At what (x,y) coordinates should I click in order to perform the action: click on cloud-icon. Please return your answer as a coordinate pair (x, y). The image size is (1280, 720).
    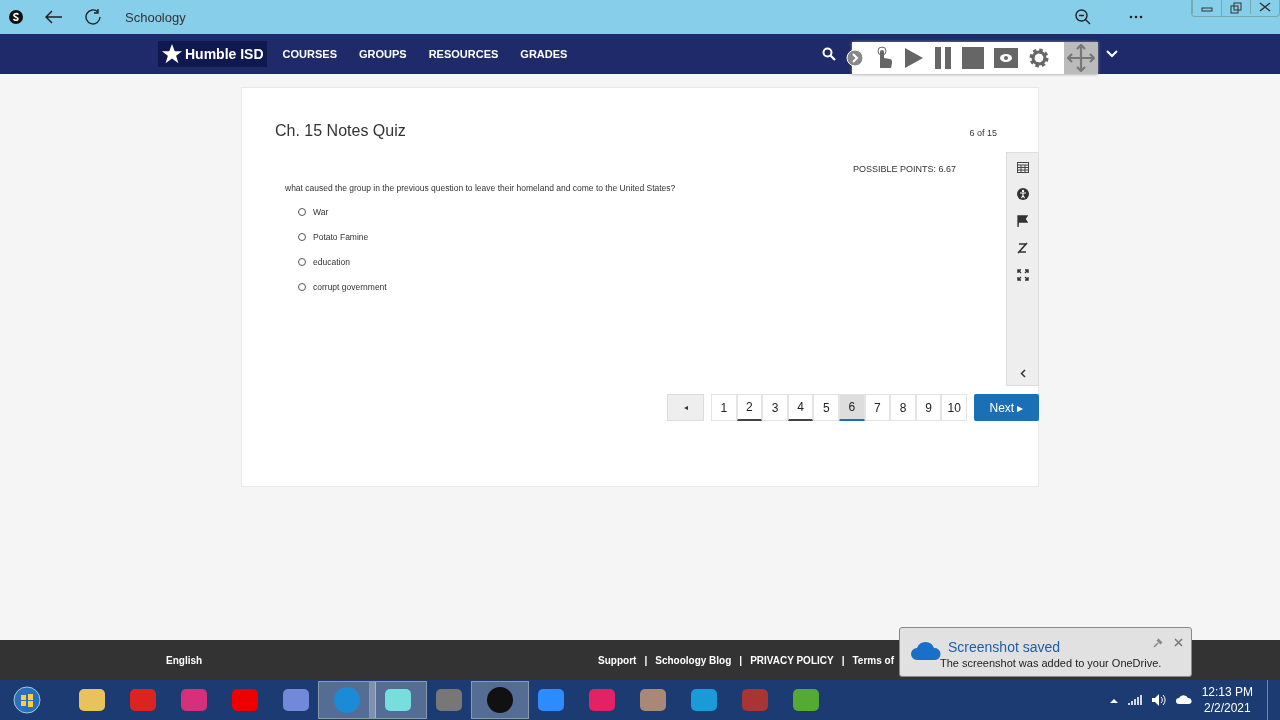
    Looking at the image, I should click on (926, 650).